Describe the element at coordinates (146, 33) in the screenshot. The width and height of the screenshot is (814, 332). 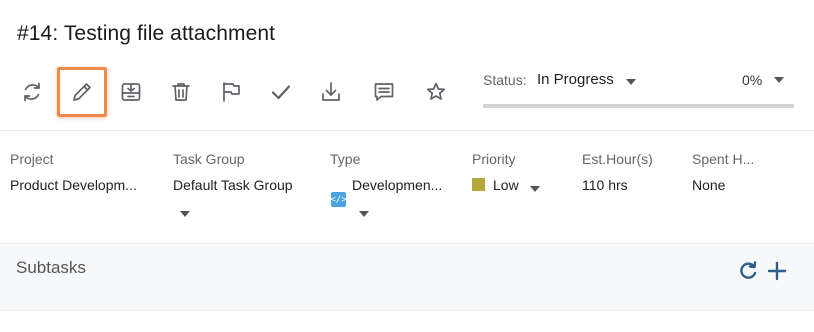
I see `page-title: #14: Testing file attachment` at that location.